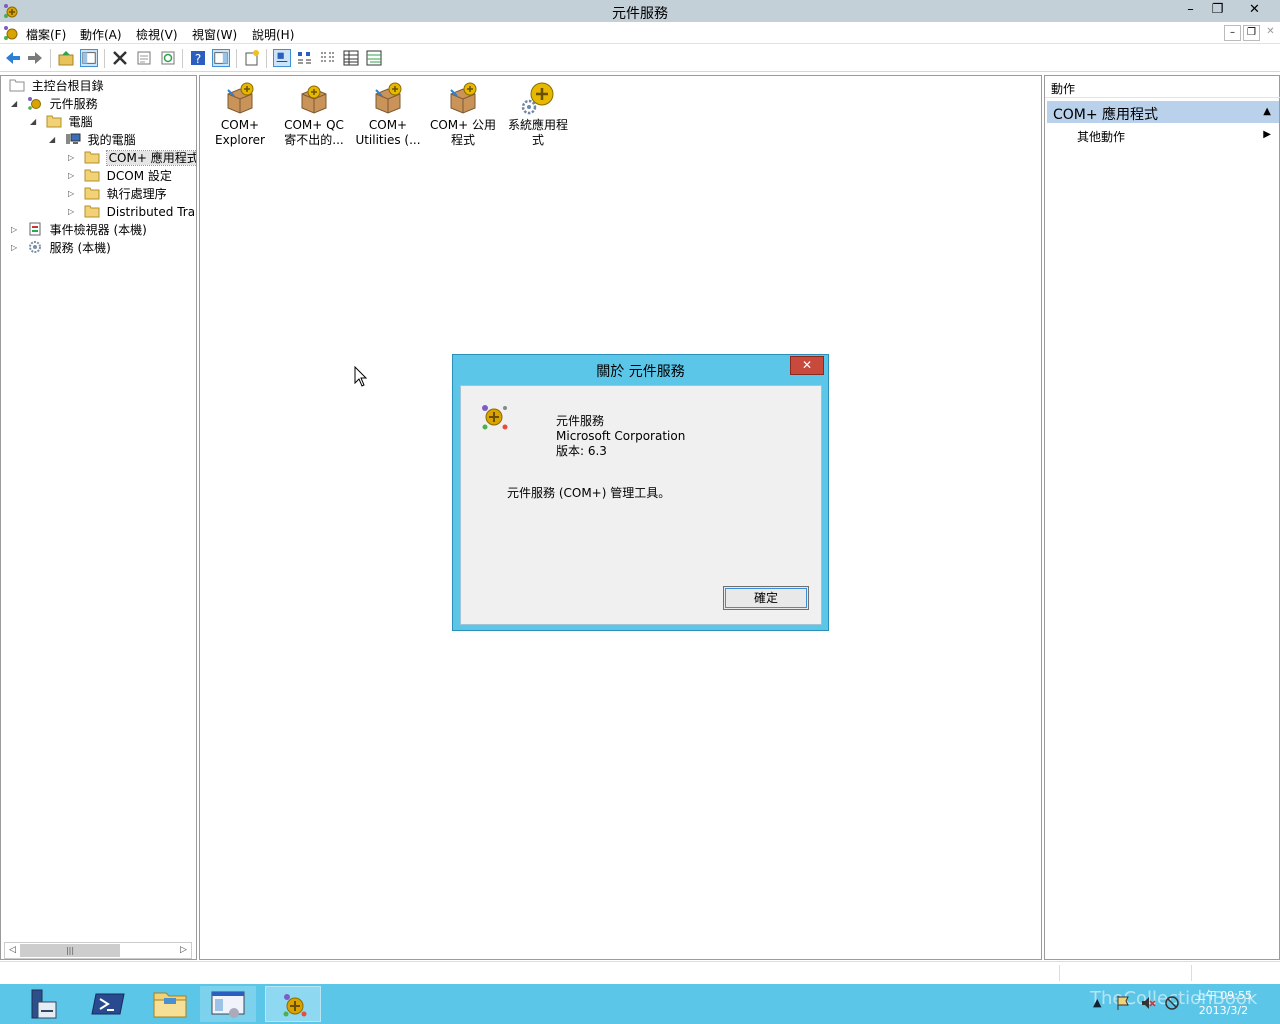 Image resolution: width=1280 pixels, height=1024 pixels. Describe the element at coordinates (282, 58) in the screenshot. I see `large-icons-view-icon` at that location.